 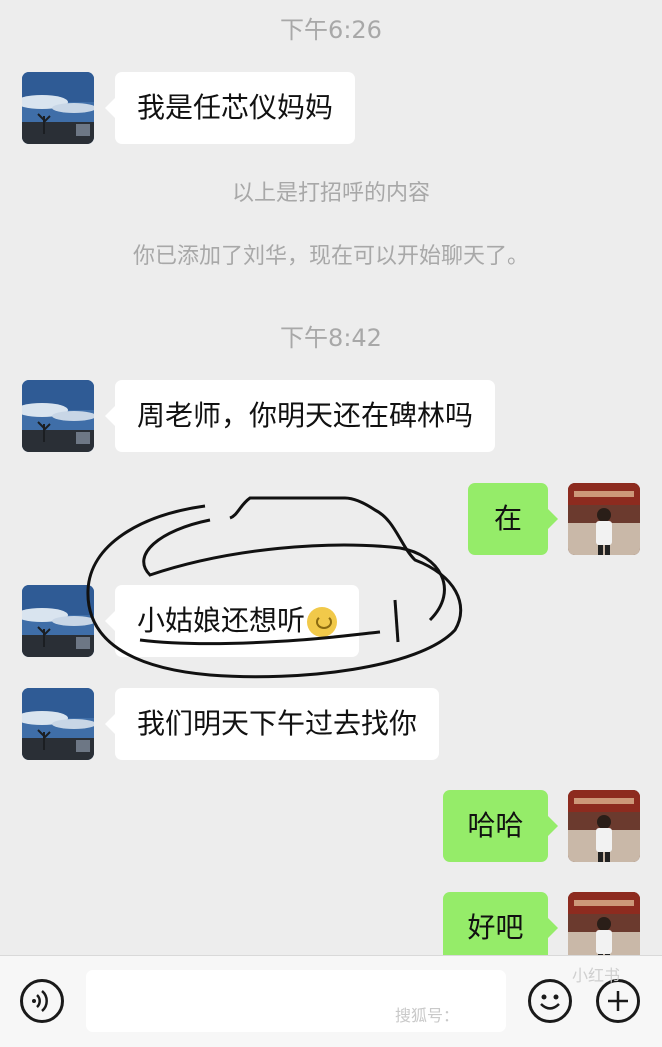 What do you see at coordinates (500, 826) in the screenshot?
I see `message-bubble-outgoing: 哈哈` at bounding box center [500, 826].